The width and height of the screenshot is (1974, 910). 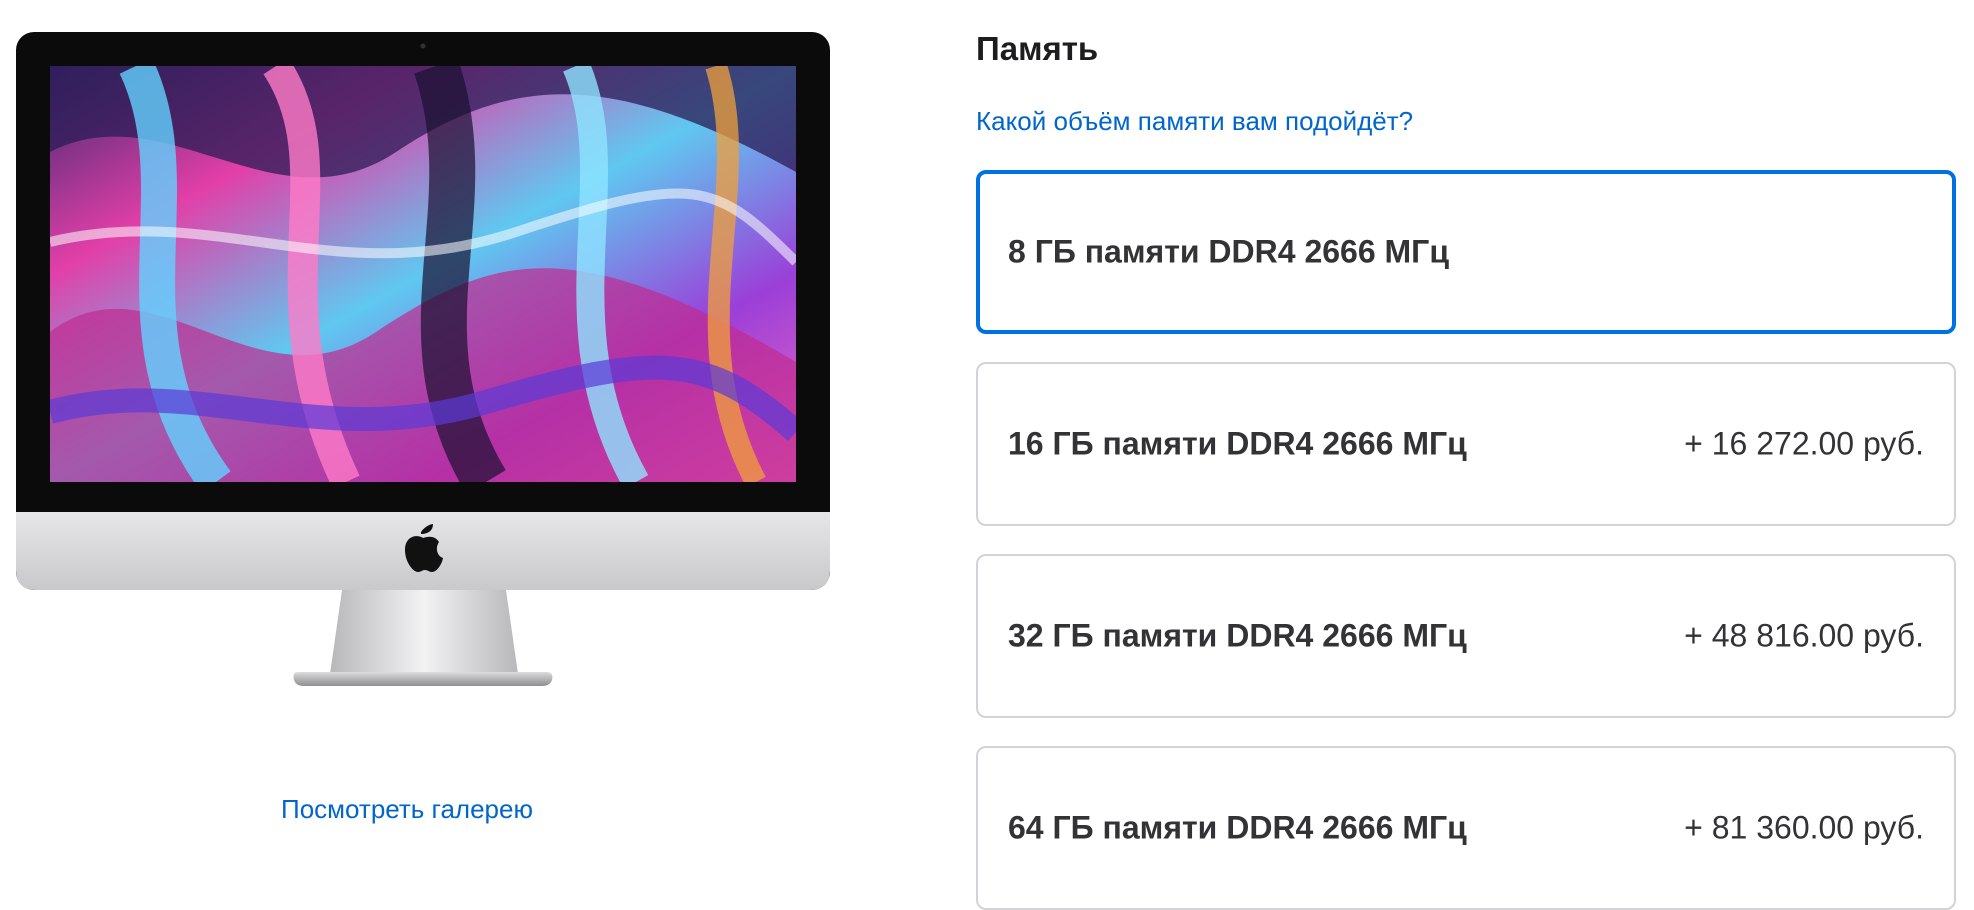 What do you see at coordinates (407, 809) in the screenshot?
I see `view-gallery-link: Посмотреть галерею` at bounding box center [407, 809].